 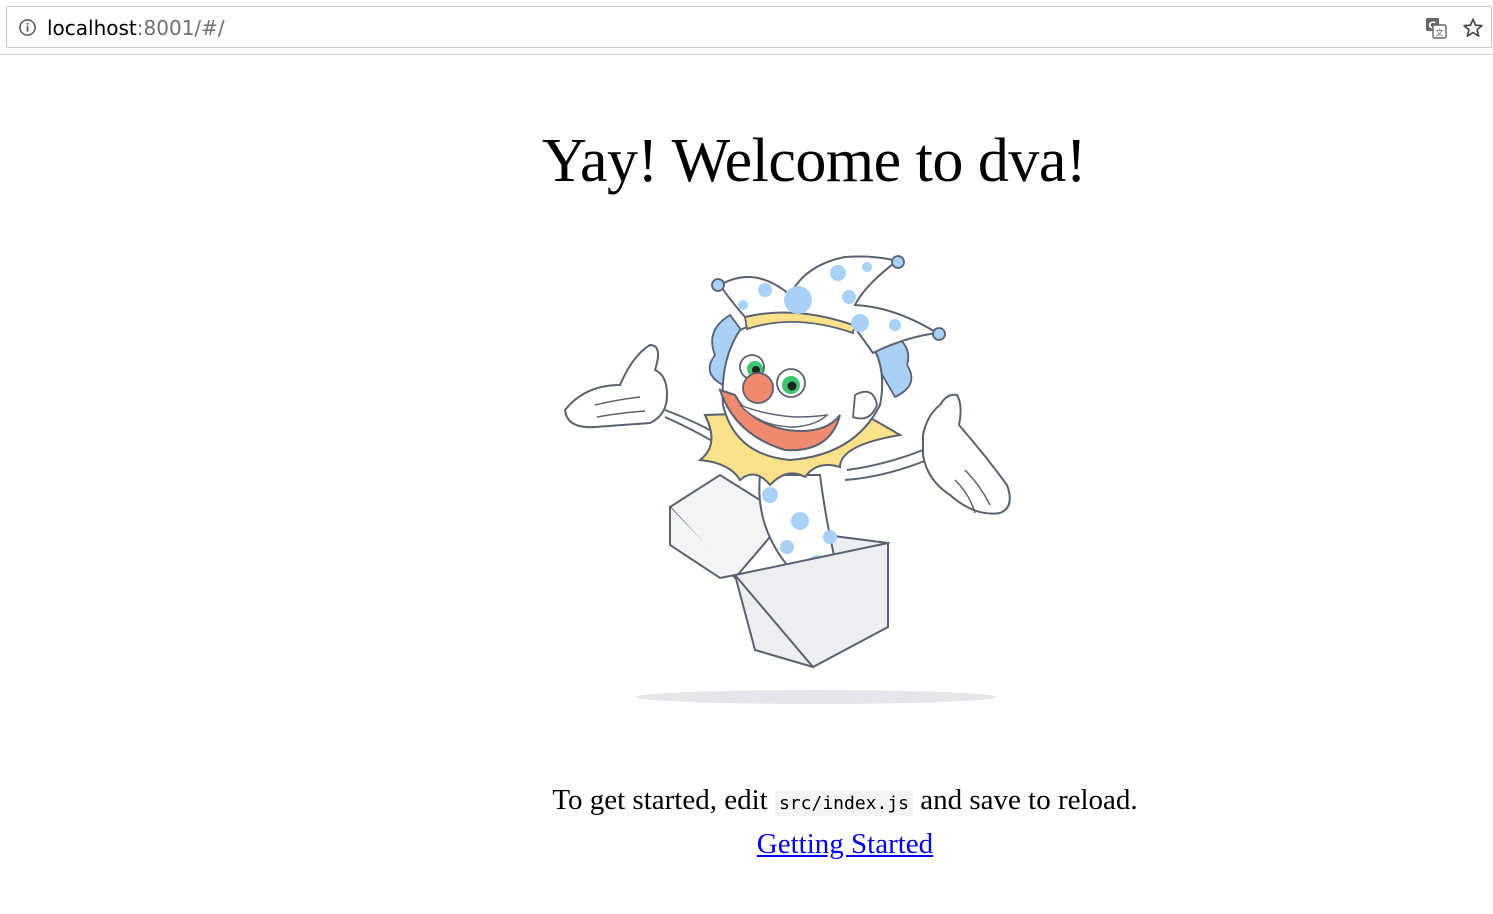 I want to click on link-row: Getting Started, so click(x=746, y=844).